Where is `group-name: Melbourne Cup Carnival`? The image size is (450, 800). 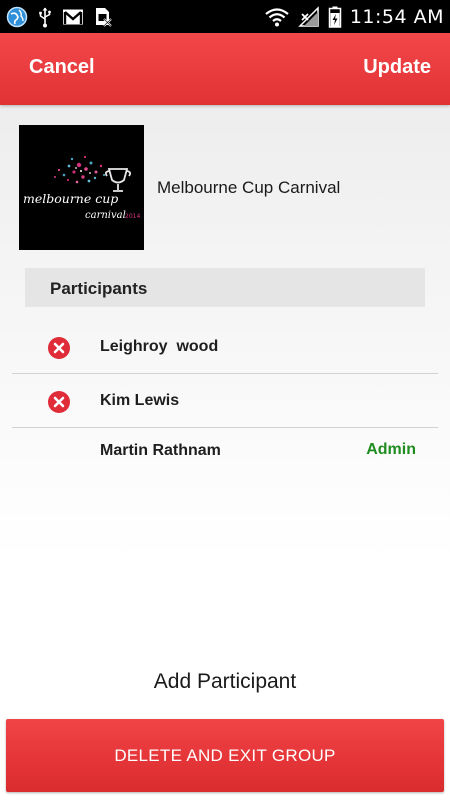
group-name: Melbourne Cup Carnival is located at coordinates (248, 188).